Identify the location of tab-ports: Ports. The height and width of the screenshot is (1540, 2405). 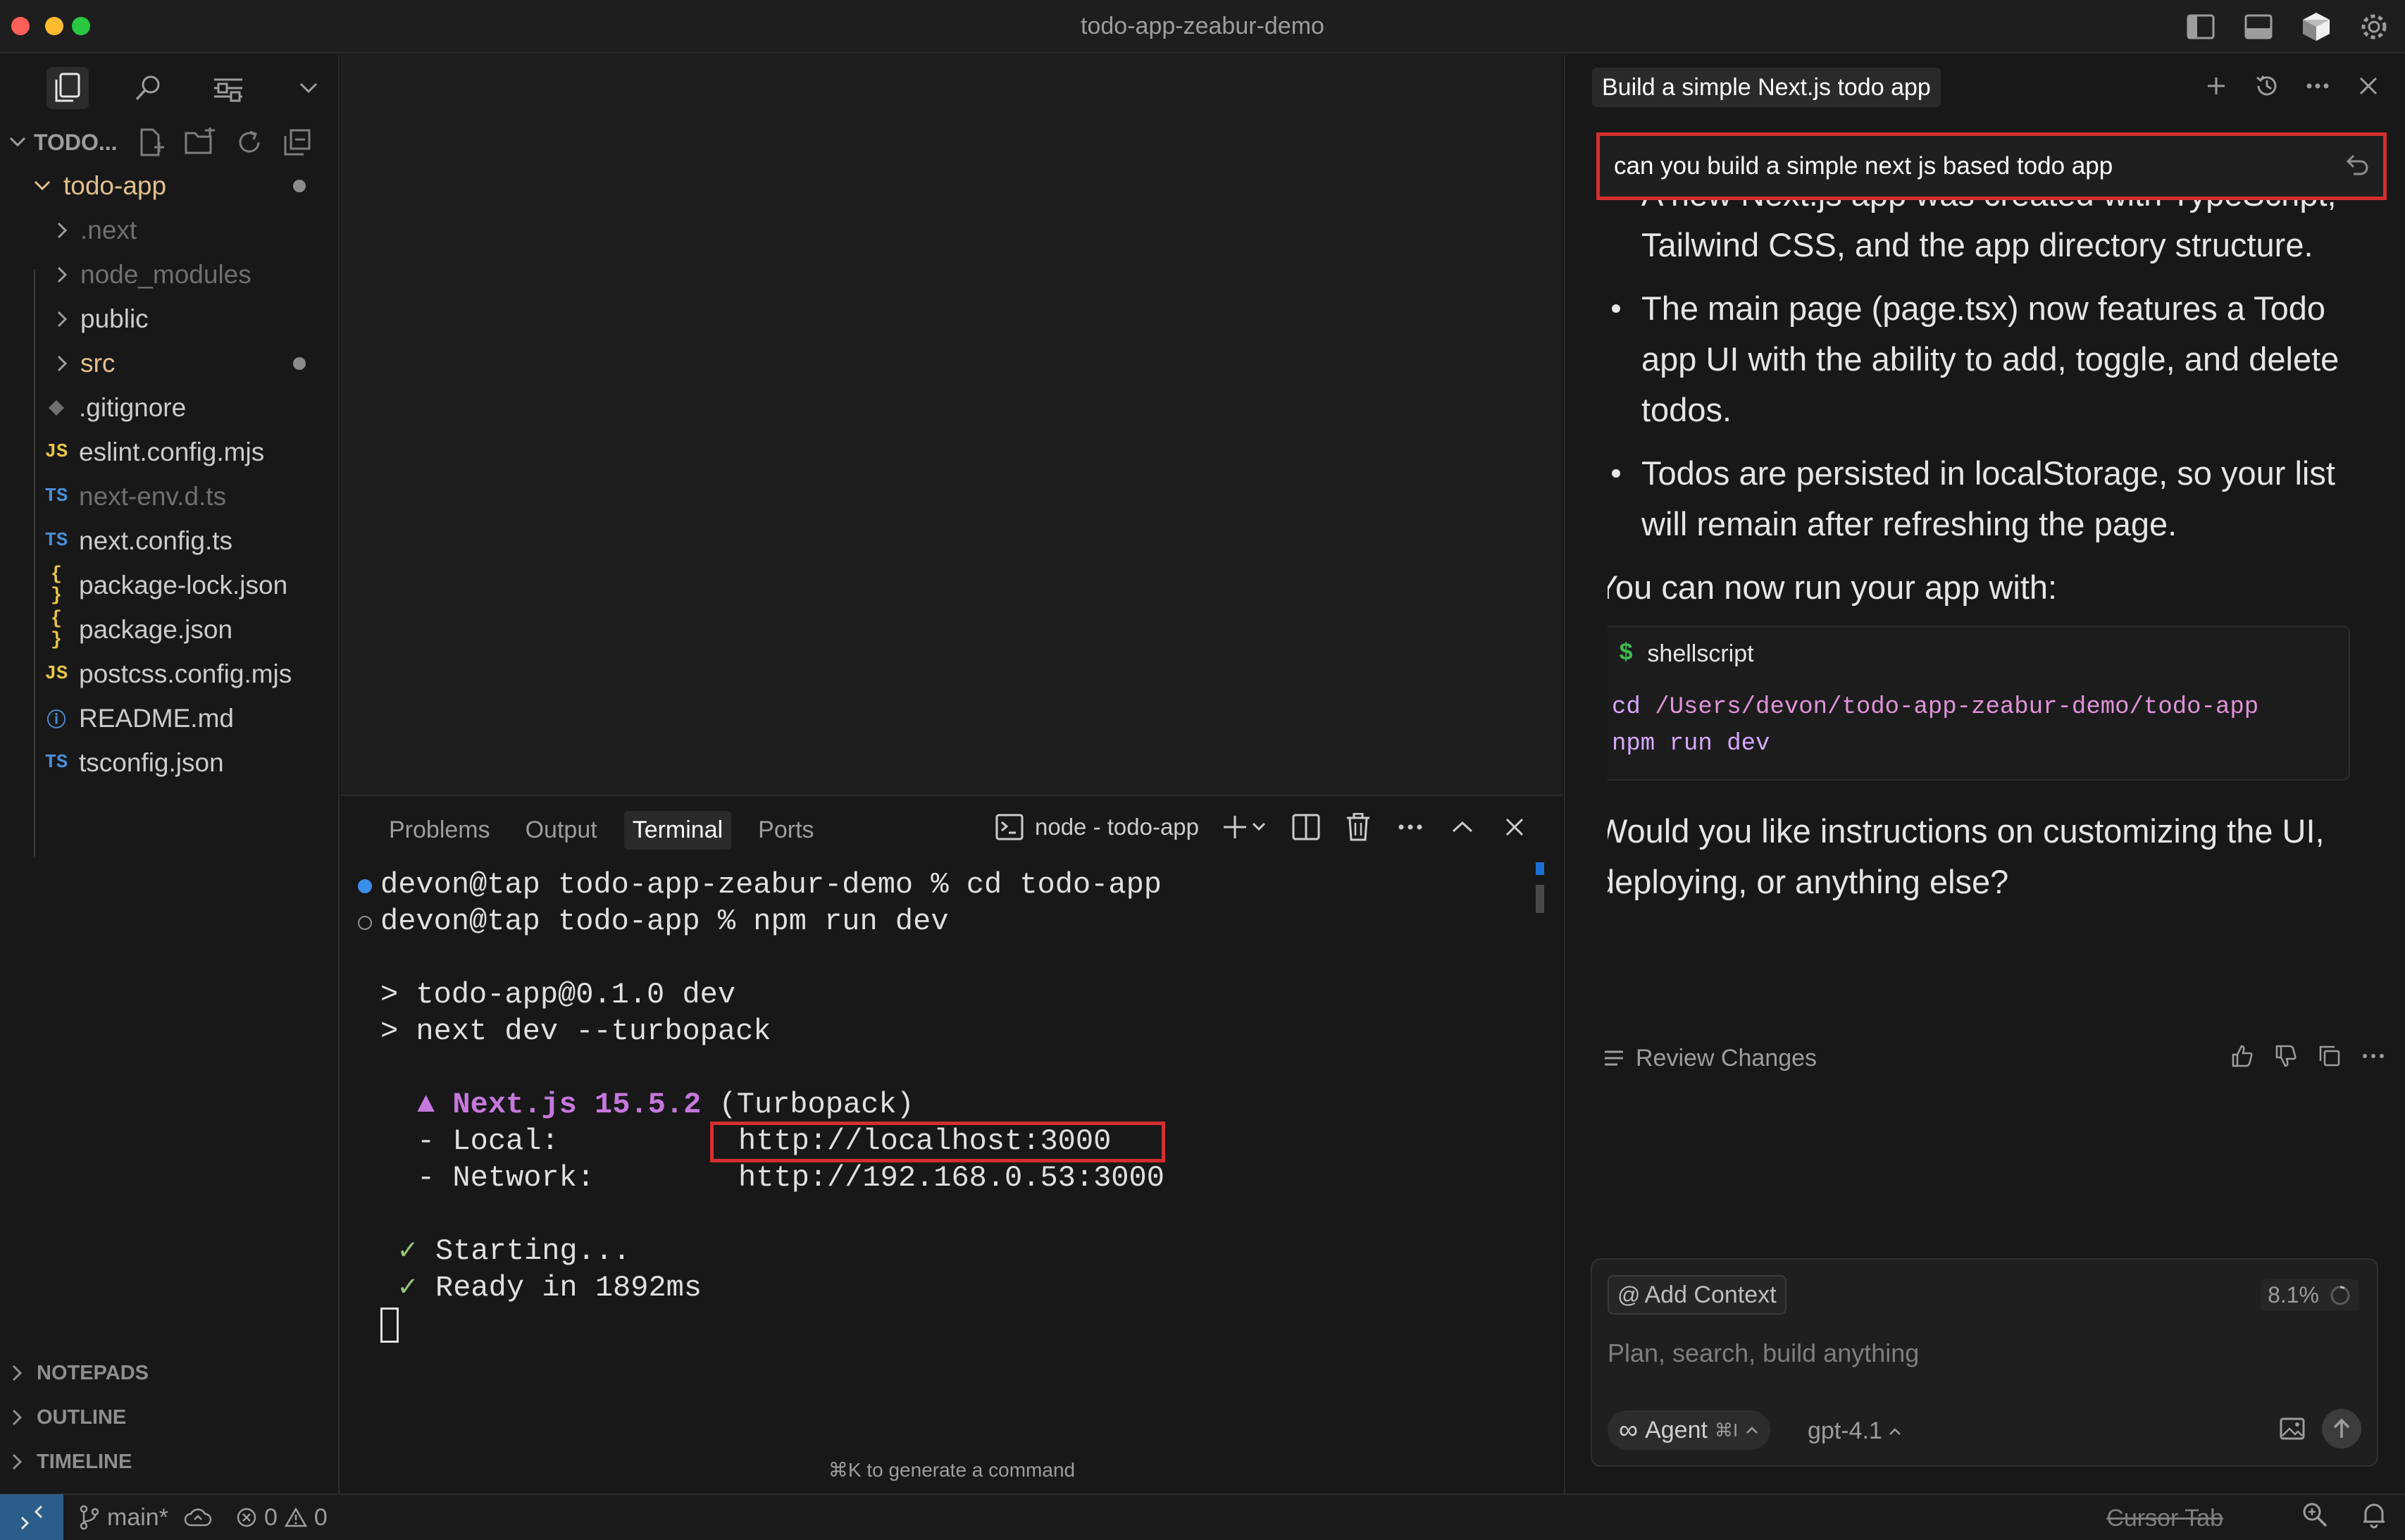
(786, 831).